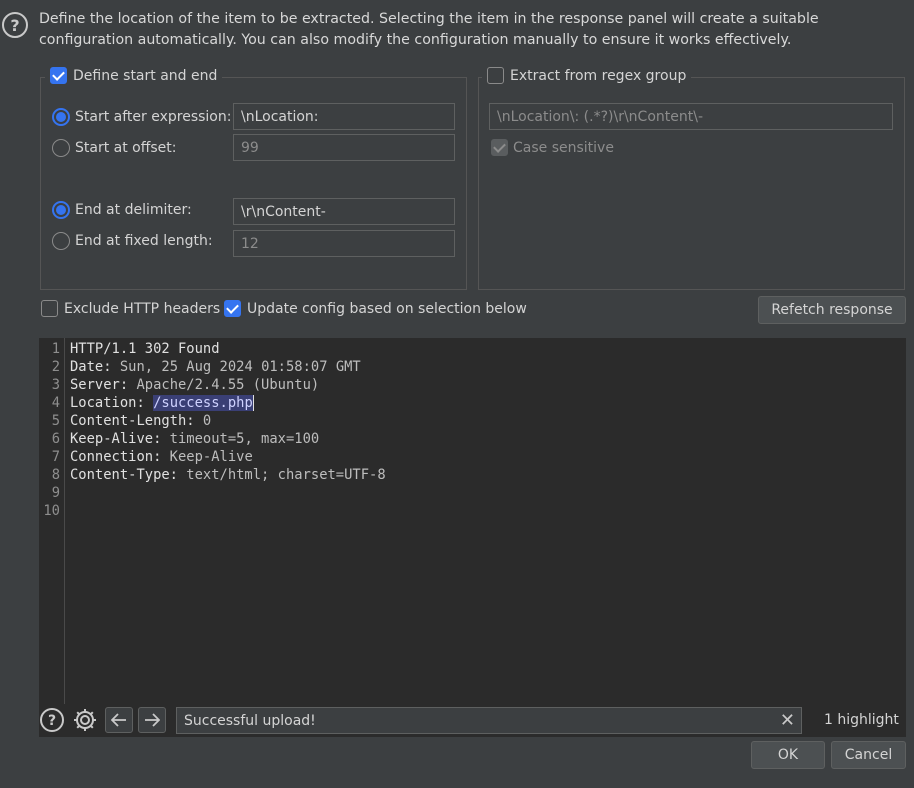  I want to click on line-number: 8, so click(55, 475).